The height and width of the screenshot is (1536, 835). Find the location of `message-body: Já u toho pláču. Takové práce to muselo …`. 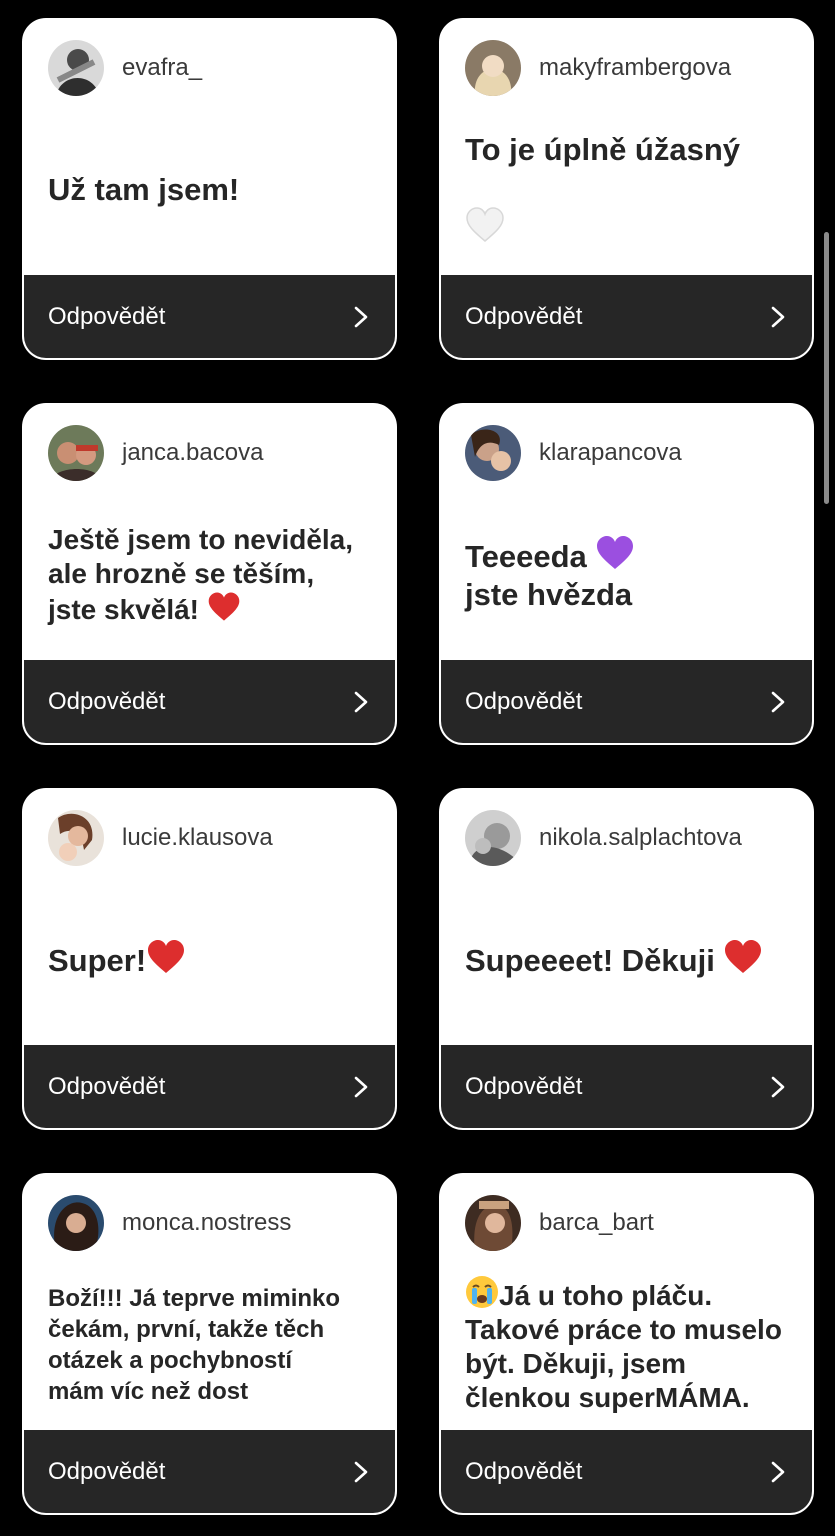

message-body: Já u toho pláču. Takové práce to muselo … is located at coordinates (623, 1346).